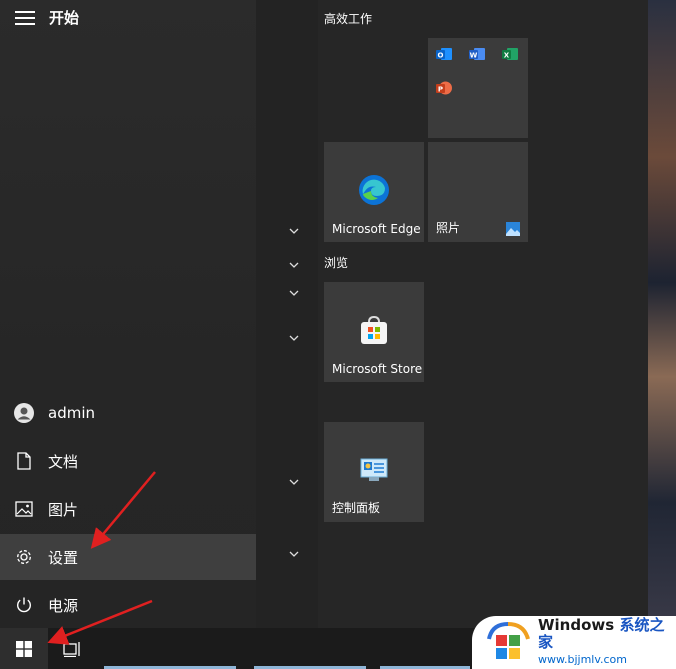 Image resolution: width=676 pixels, height=669 pixels. Describe the element at coordinates (356, 508) in the screenshot. I see `tile-label: 控制面板` at that location.